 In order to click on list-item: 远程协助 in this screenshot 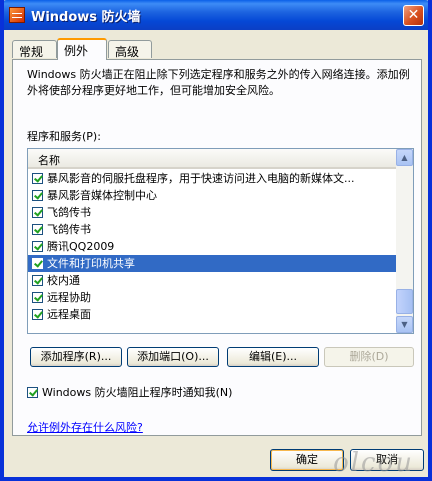, I will do `click(212, 297)`.